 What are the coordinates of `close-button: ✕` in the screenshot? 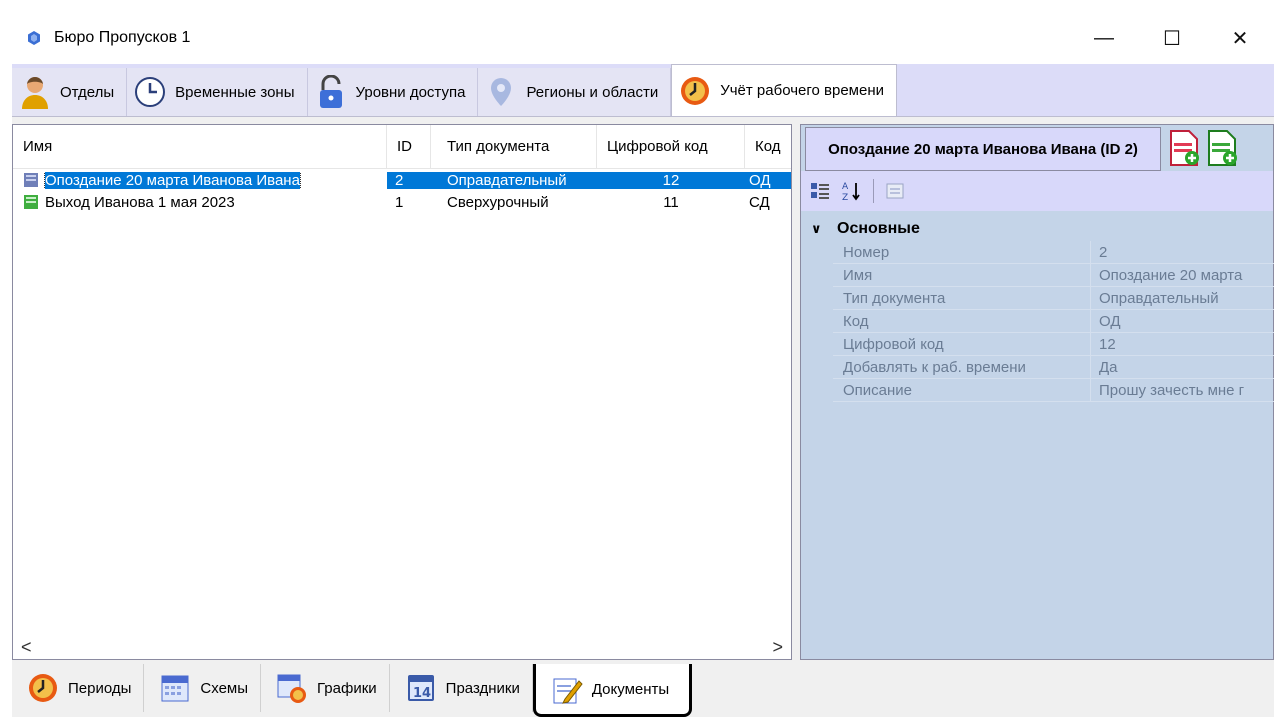 It's located at (1240, 38).